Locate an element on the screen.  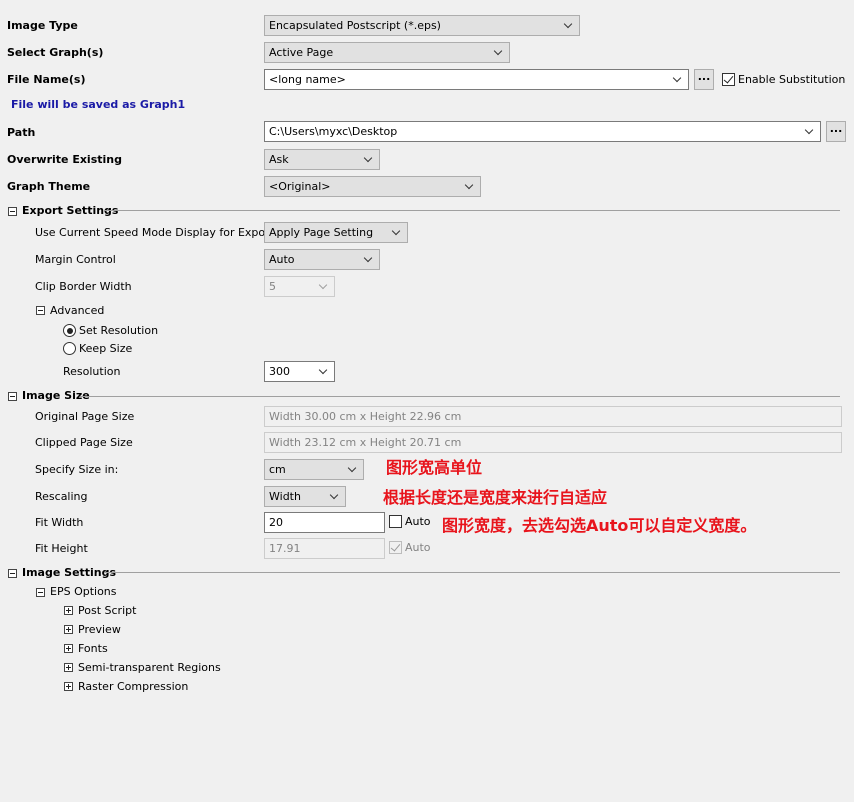
rescaling-label: Rescaling is located at coordinates (61, 496).